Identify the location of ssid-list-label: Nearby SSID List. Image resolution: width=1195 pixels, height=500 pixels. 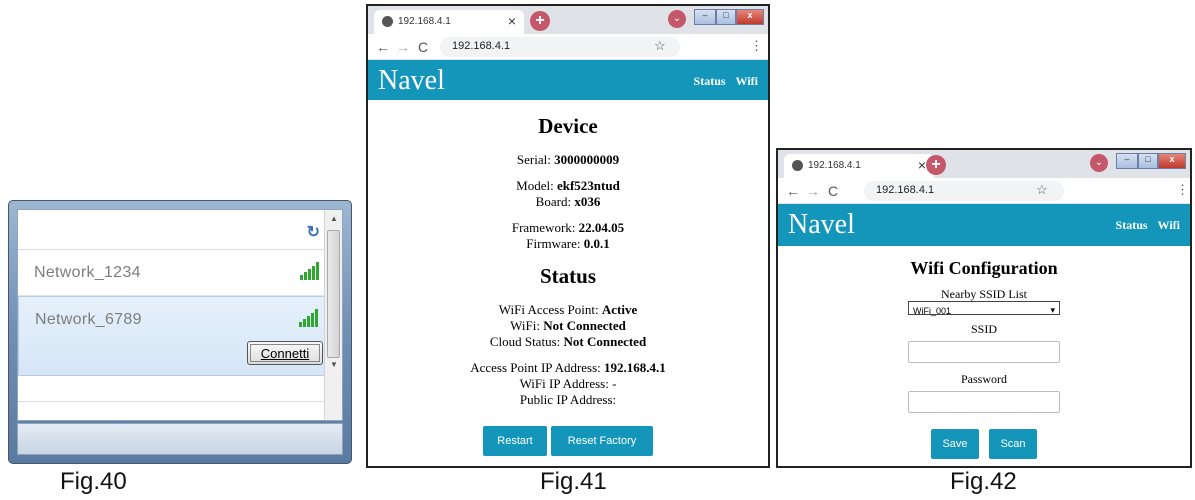
(984, 294).